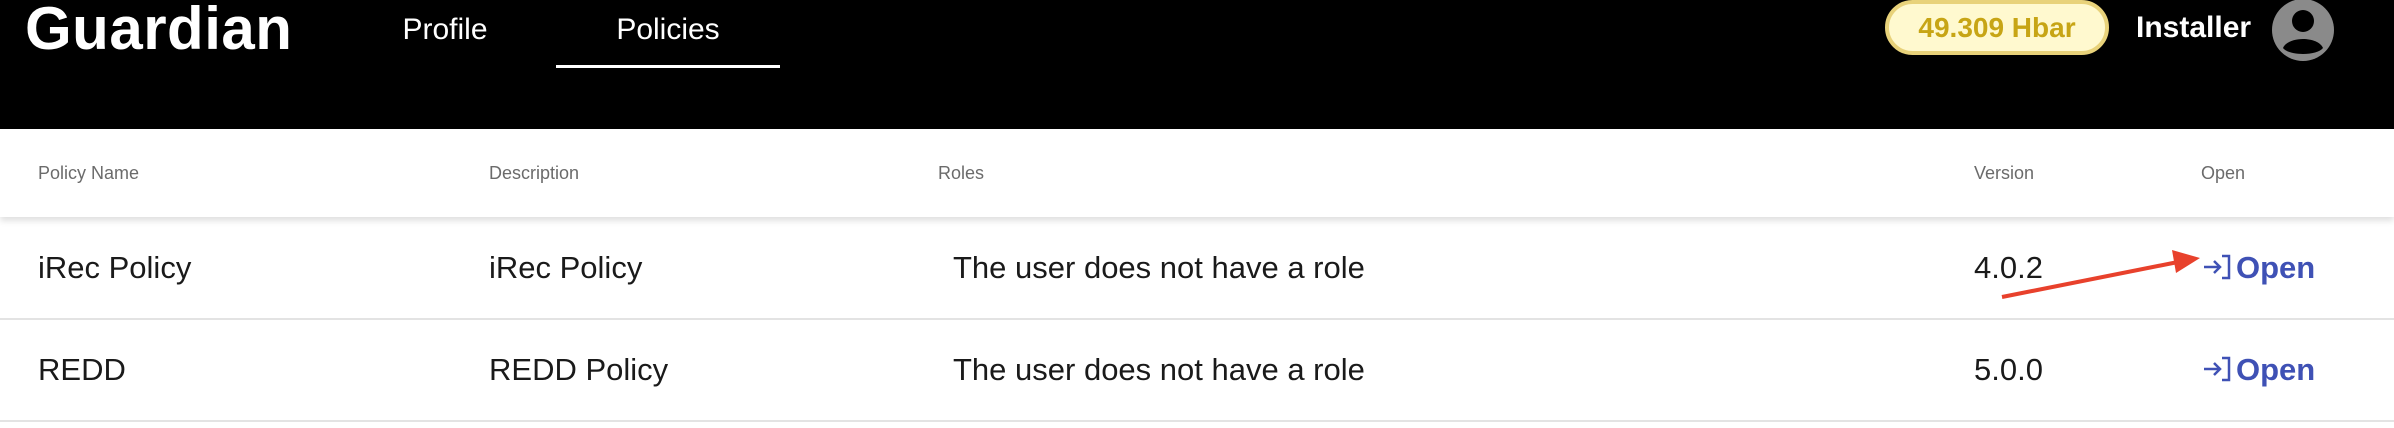 Image resolution: width=2394 pixels, height=428 pixels. I want to click on column-header-description: Description, so click(534, 173).